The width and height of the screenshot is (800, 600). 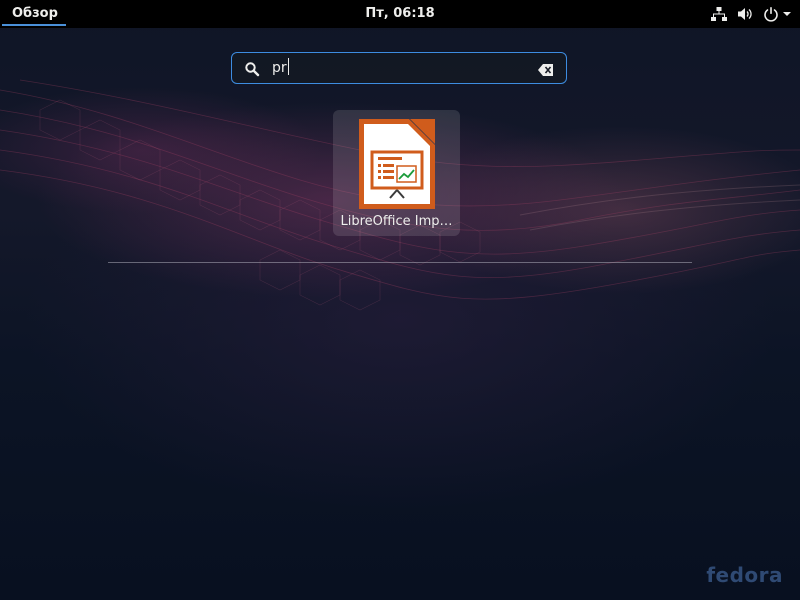 I want to click on fedora-logo: fedora, so click(x=744, y=575).